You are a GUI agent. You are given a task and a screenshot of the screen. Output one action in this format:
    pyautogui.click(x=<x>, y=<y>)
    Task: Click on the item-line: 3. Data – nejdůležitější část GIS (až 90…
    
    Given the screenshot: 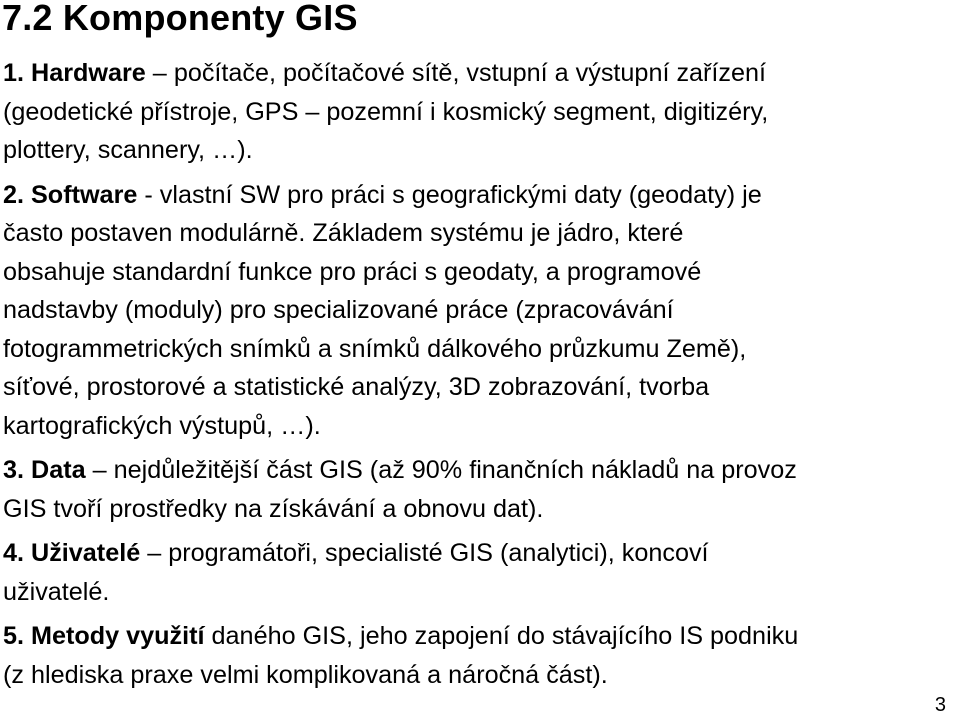 What is the action you would take?
    pyautogui.click(x=480, y=470)
    